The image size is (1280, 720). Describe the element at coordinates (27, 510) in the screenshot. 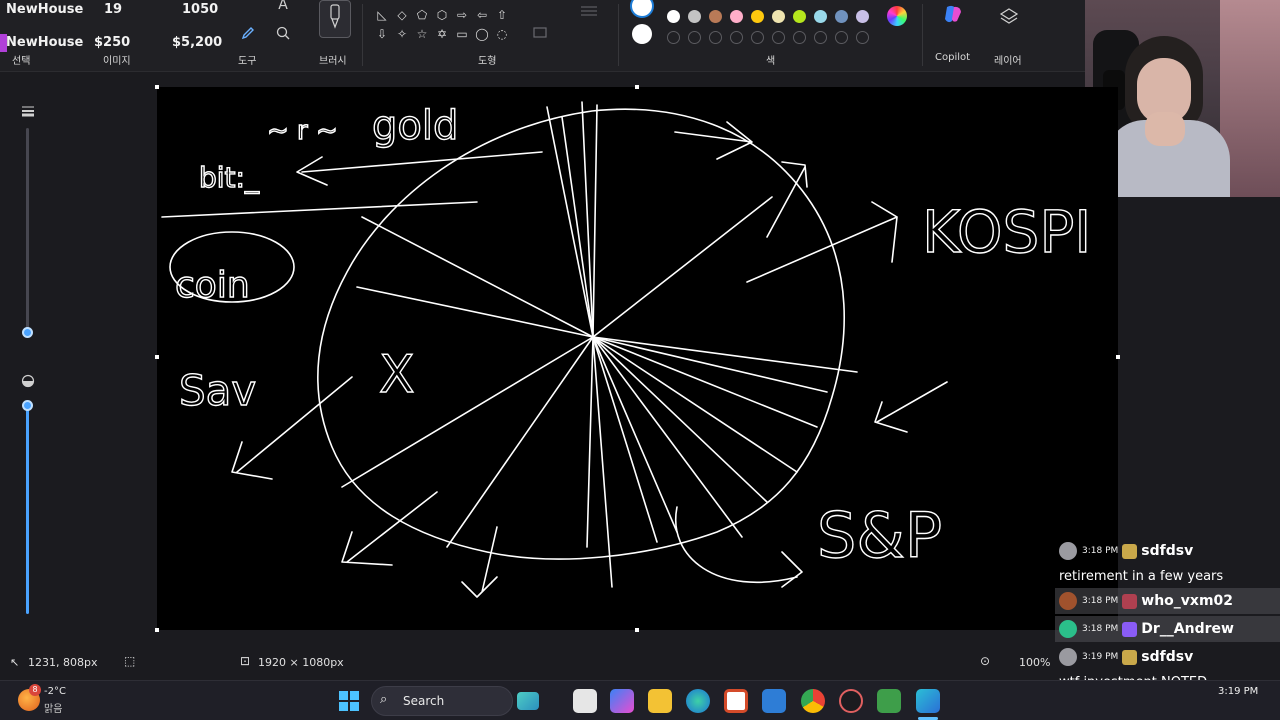

I see `opacity-slider-fill` at that location.